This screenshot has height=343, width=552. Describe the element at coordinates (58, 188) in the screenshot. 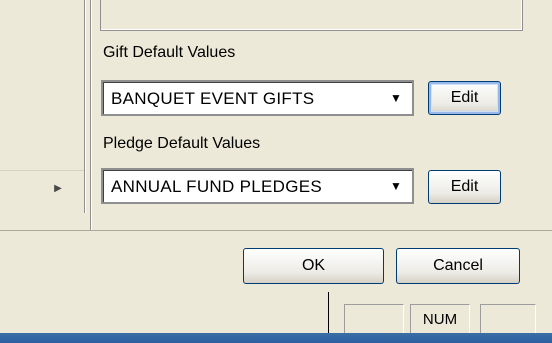

I see `scroll-right-icon: ▶` at that location.